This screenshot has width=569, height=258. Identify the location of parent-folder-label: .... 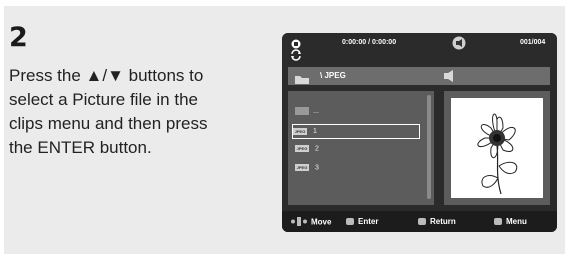
(316, 111).